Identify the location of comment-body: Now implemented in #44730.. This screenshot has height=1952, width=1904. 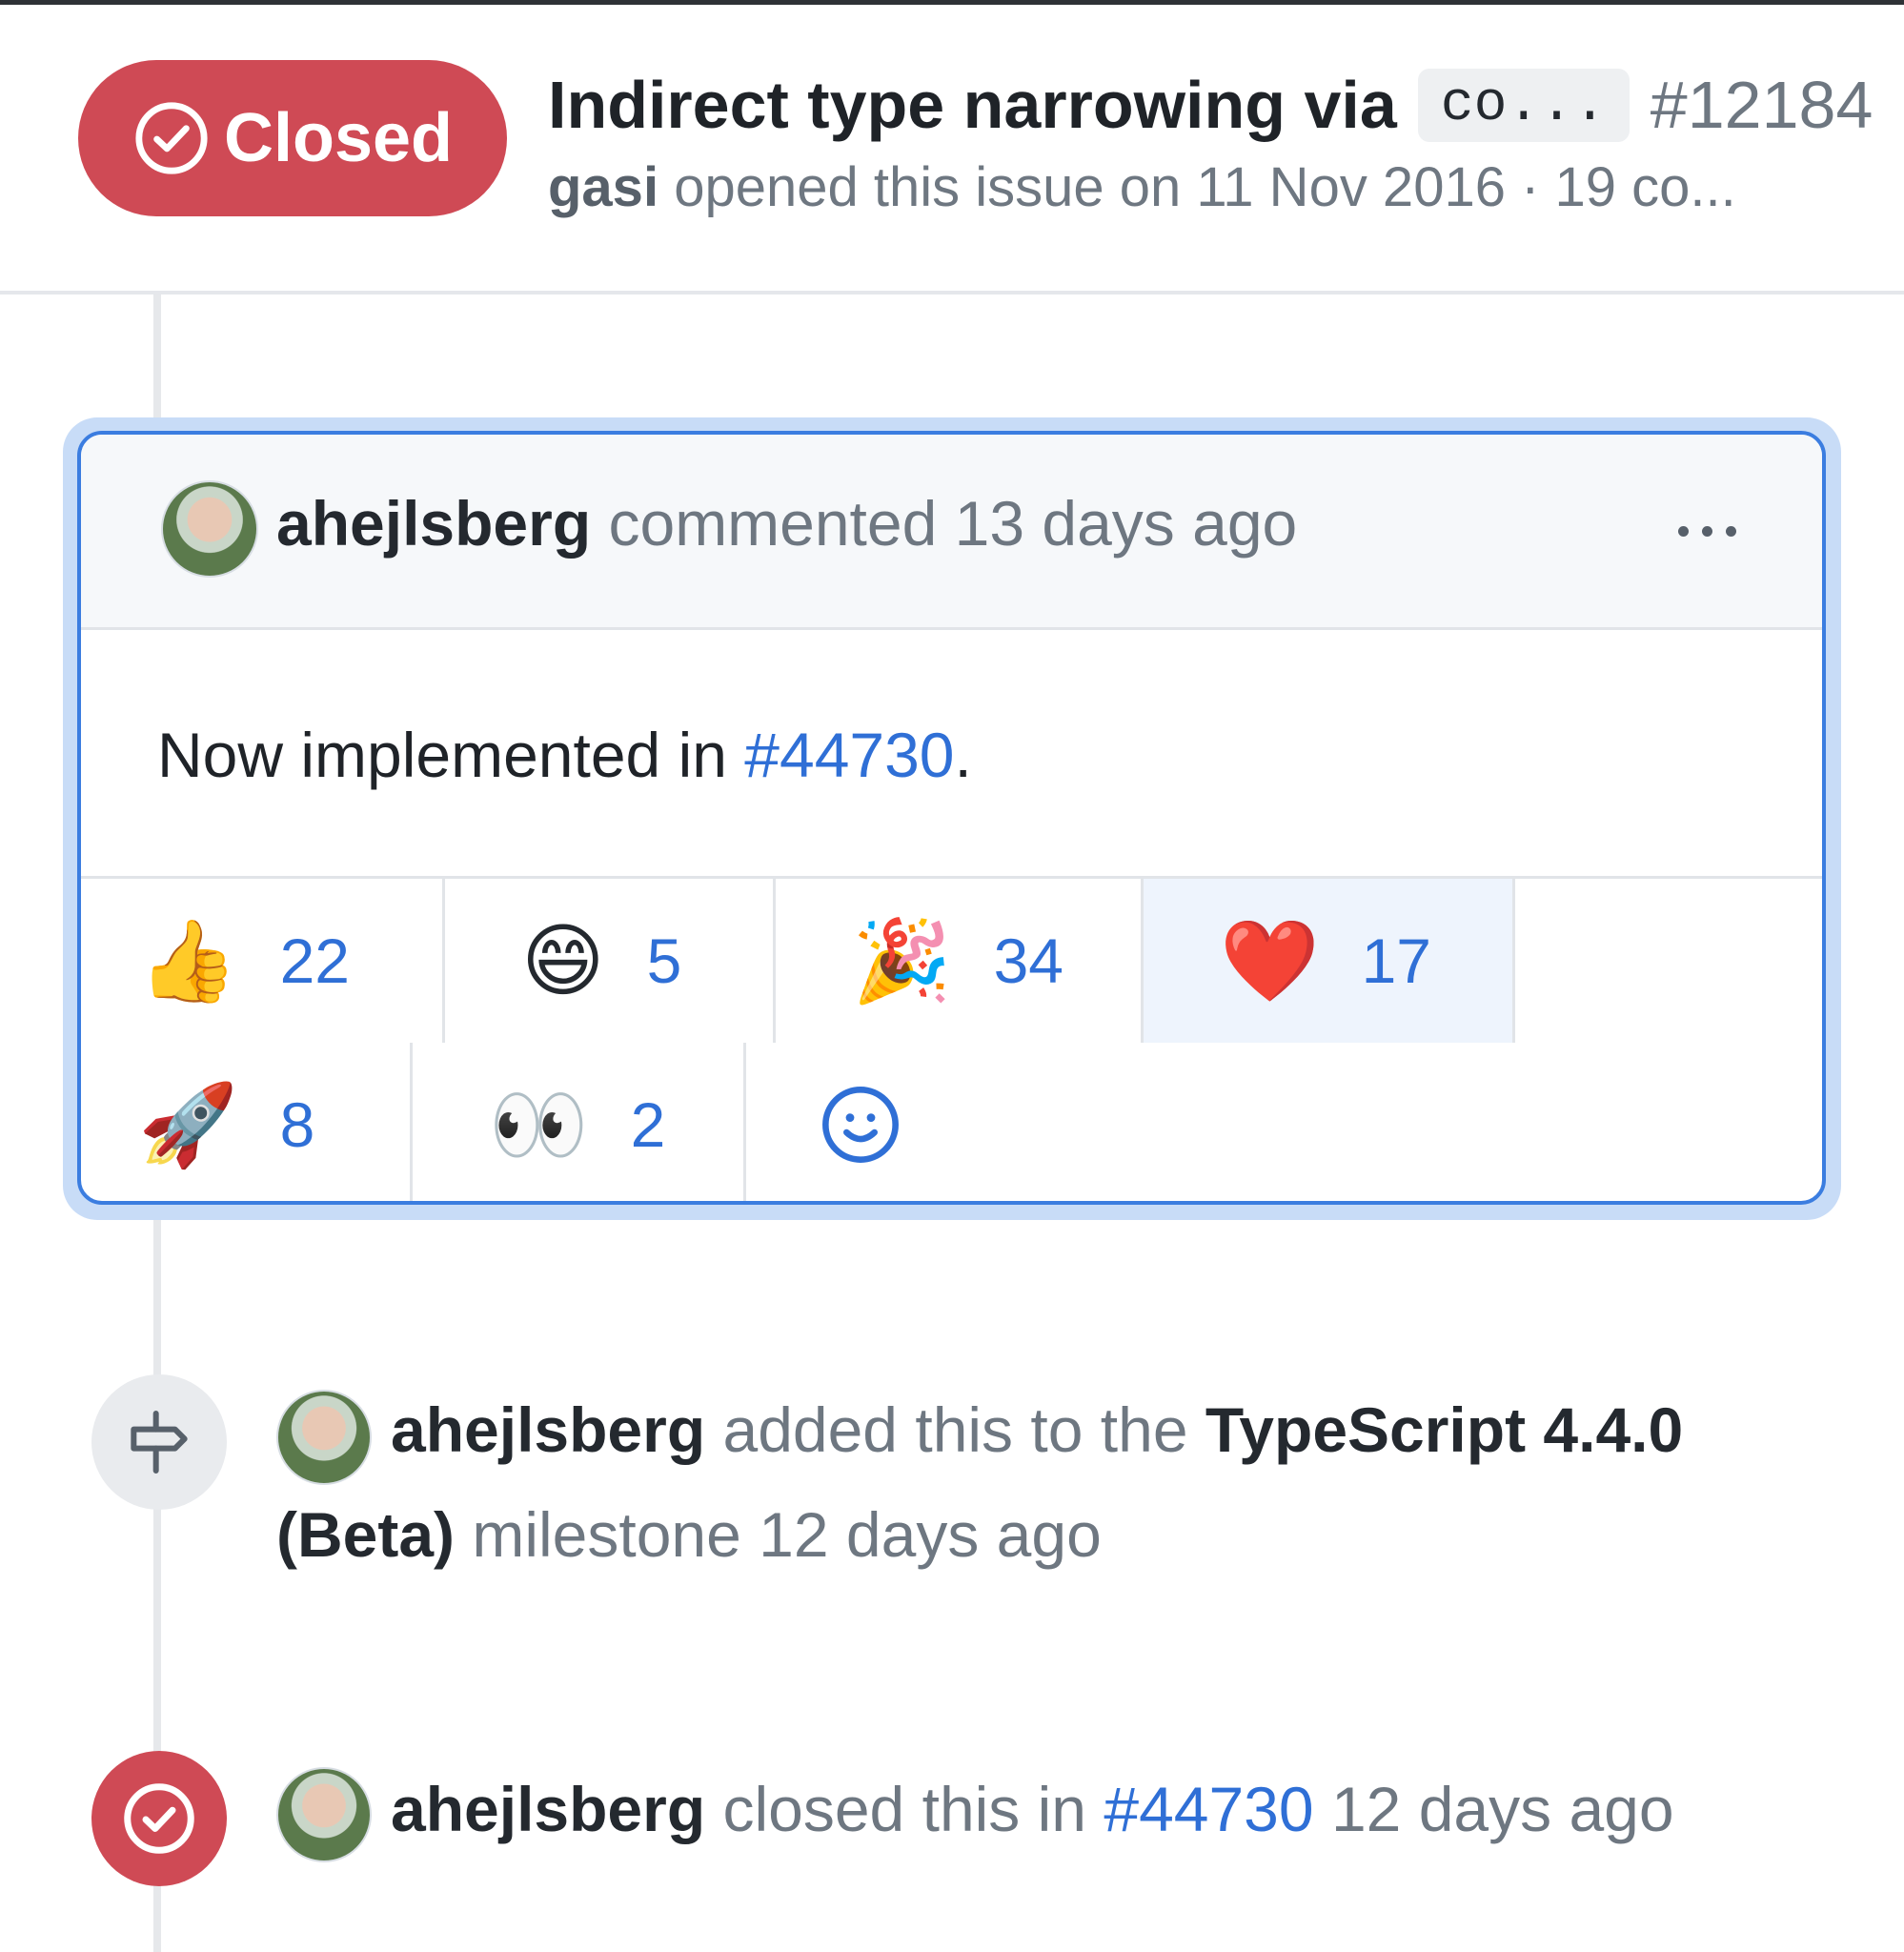
(564, 755).